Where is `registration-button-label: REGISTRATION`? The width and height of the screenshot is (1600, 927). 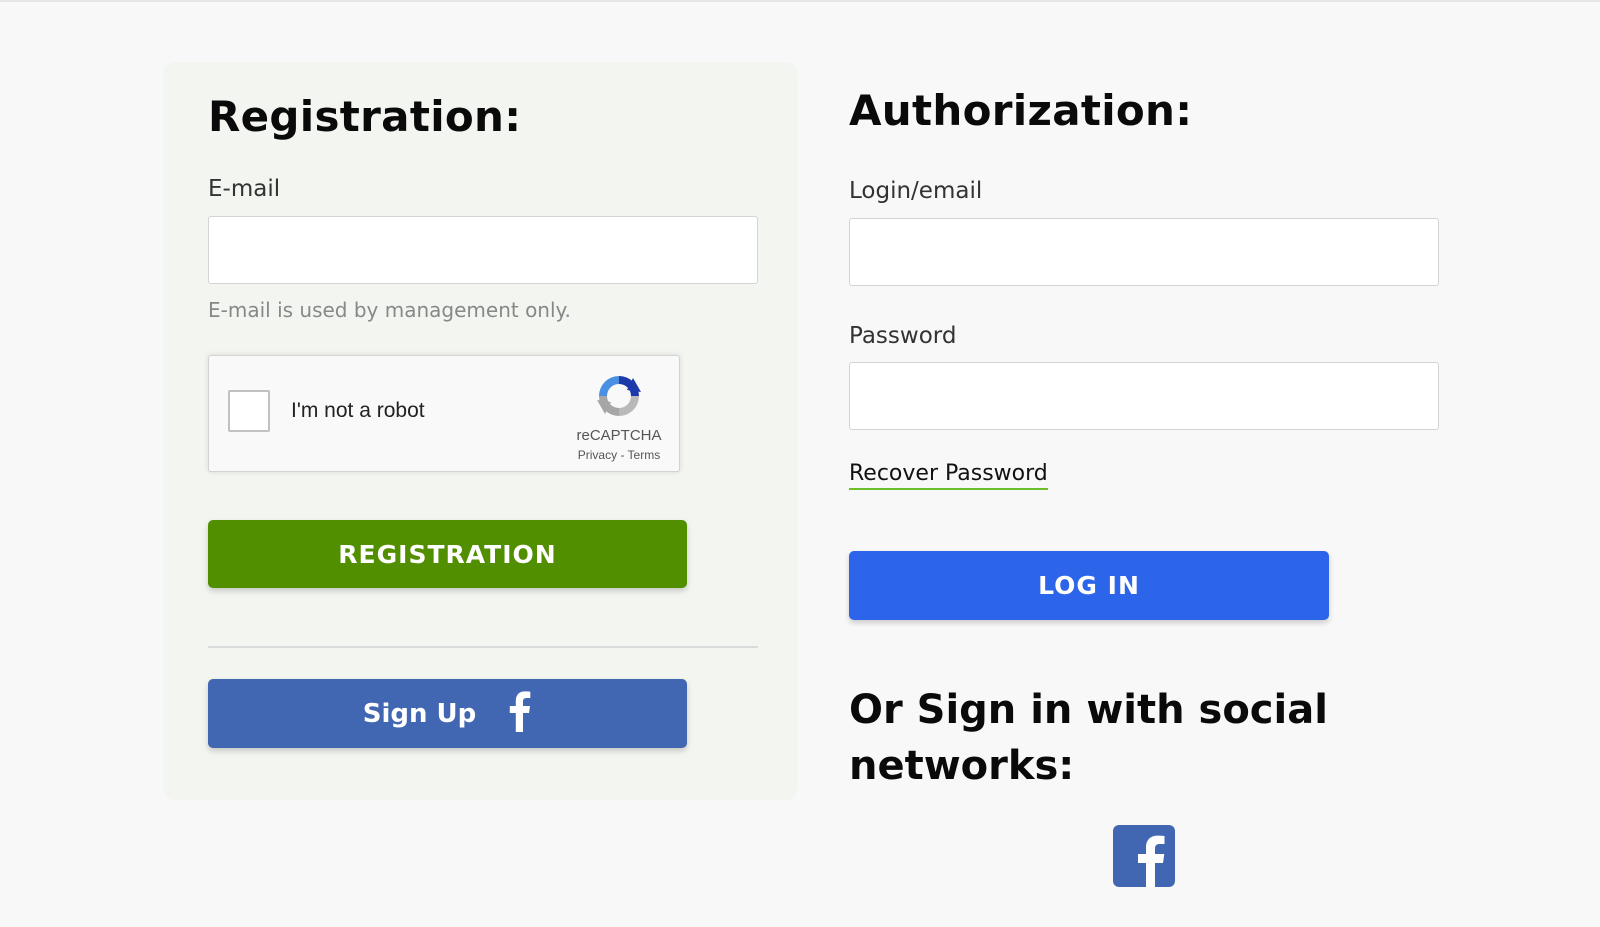
registration-button-label: REGISTRATION is located at coordinates (447, 554).